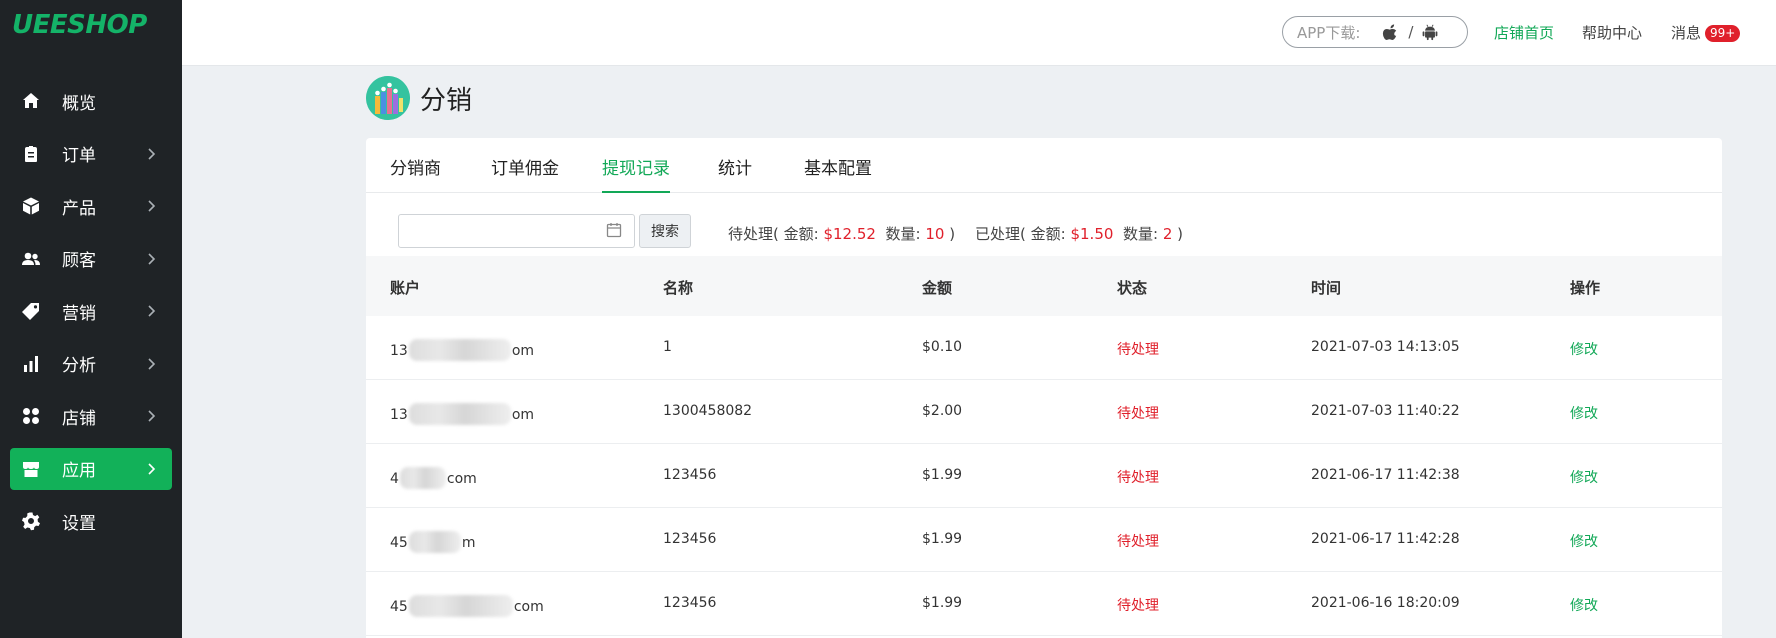  I want to click on column-header-name: 名称, so click(678, 288).